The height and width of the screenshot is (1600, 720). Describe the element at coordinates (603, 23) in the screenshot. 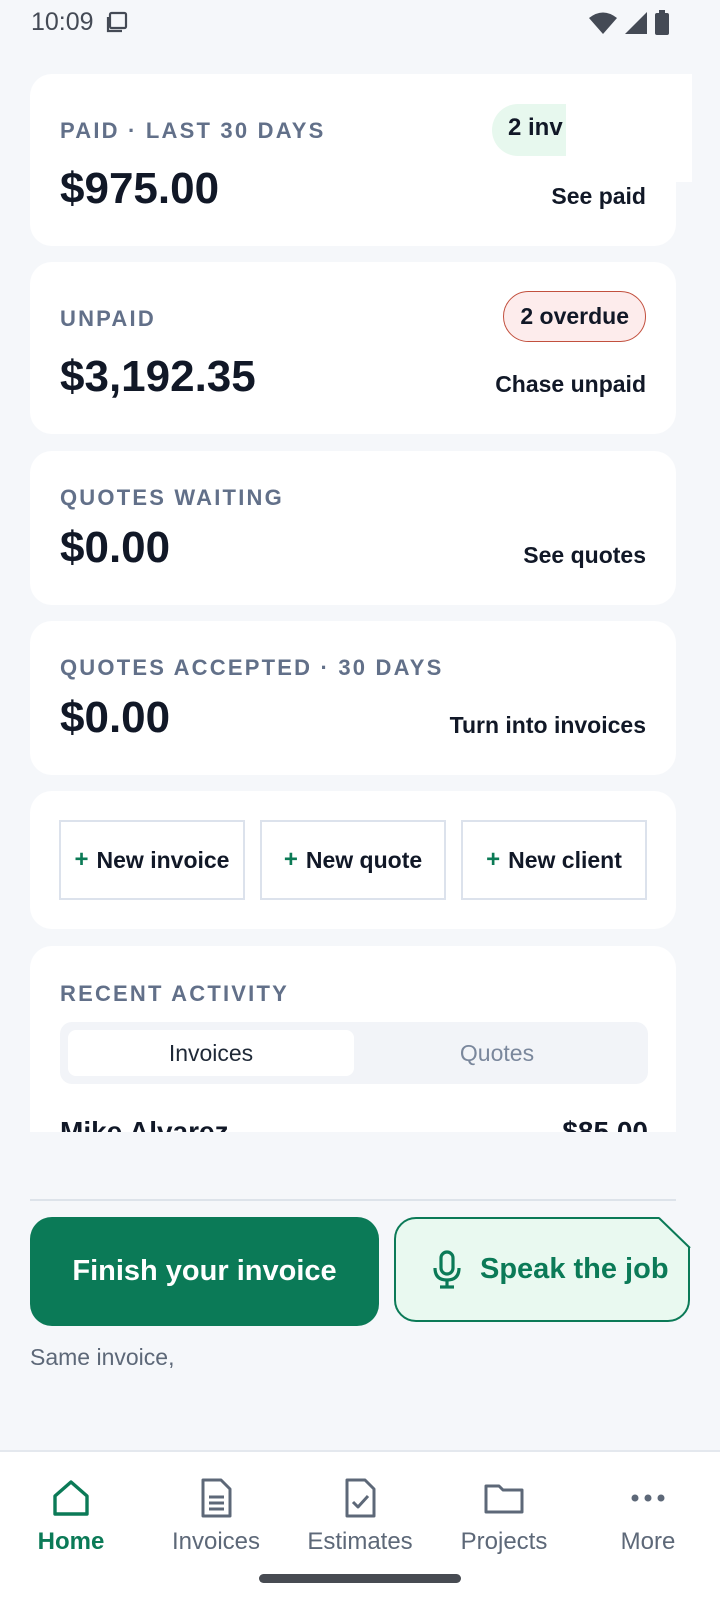

I see `wifi-icon` at that location.